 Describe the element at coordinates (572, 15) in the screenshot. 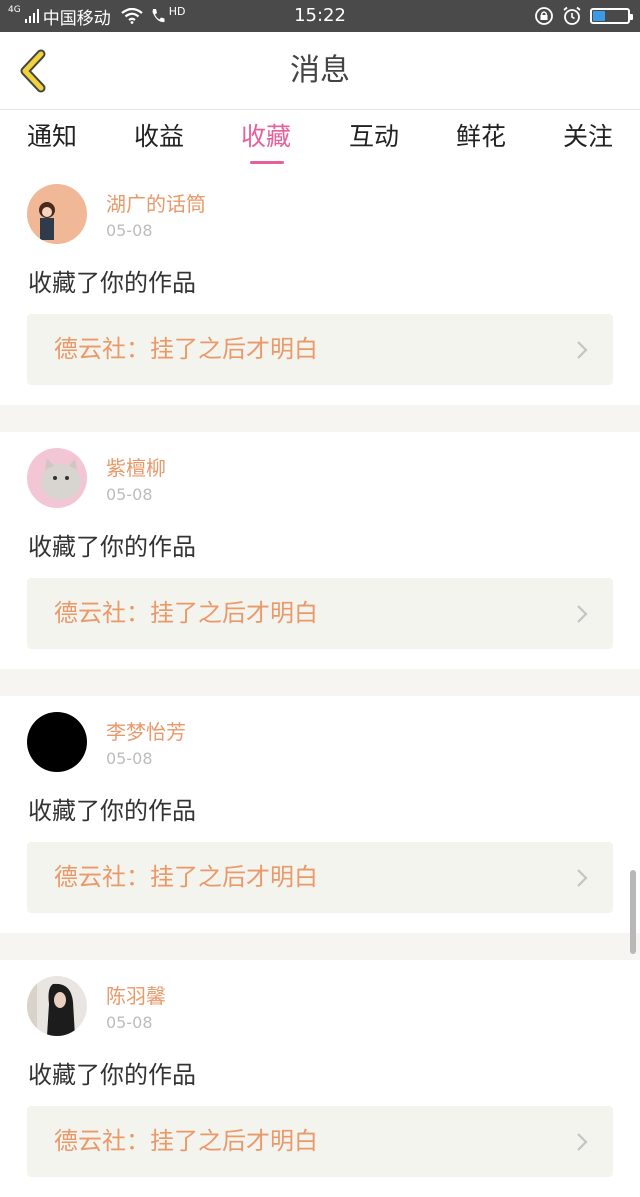

I see `alarm-icon` at that location.